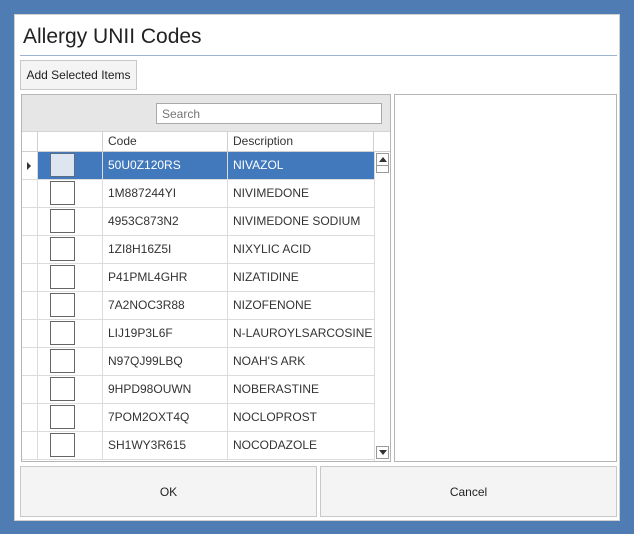 The image size is (634, 534). I want to click on table-row: N97QJ99LBQ NOAH'S ARK, so click(198, 362).